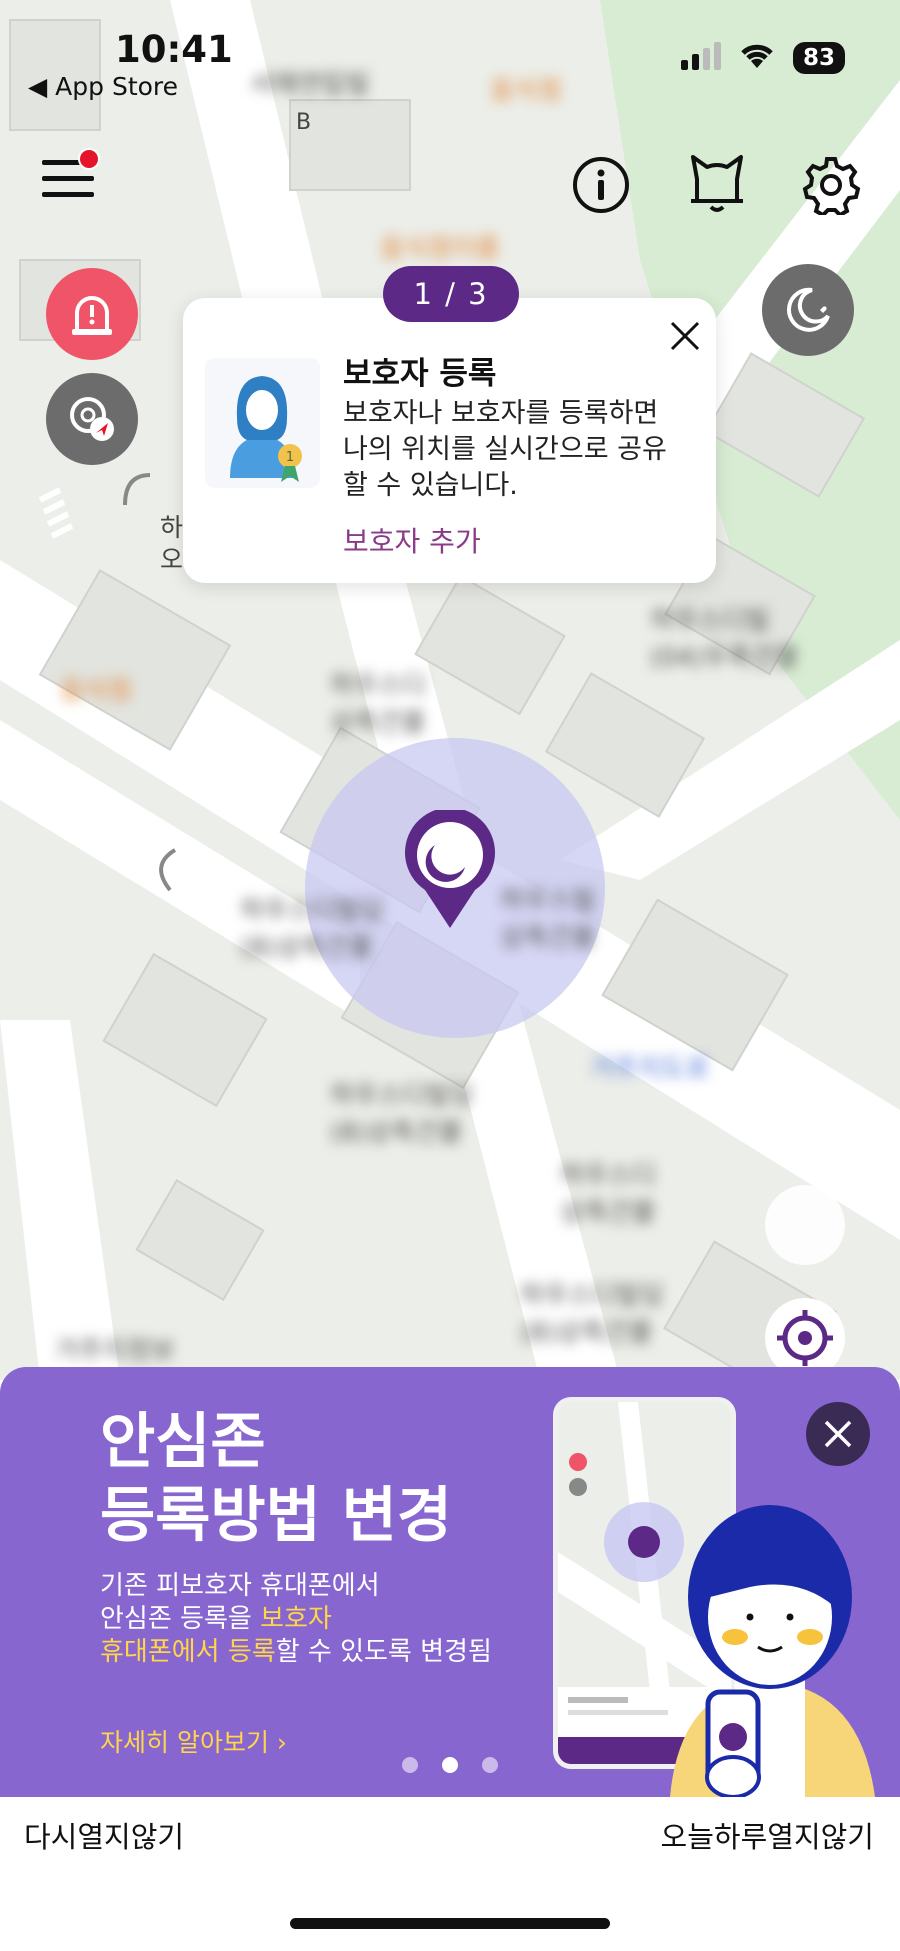 The height and width of the screenshot is (1951, 900). I want to click on location-share-icon, so click(92, 419).